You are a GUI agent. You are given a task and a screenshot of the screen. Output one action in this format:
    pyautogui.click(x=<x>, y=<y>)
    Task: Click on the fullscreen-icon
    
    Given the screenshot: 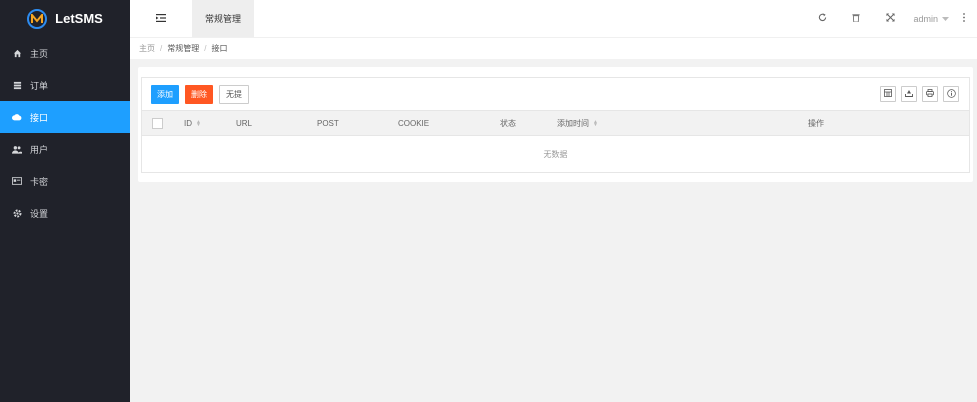 What is the action you would take?
    pyautogui.click(x=890, y=18)
    